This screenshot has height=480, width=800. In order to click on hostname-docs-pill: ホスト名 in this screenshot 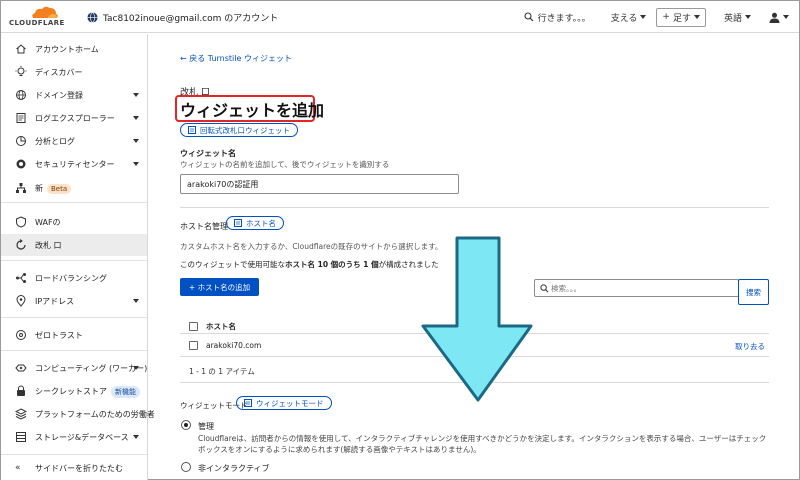, I will do `click(255, 223)`.